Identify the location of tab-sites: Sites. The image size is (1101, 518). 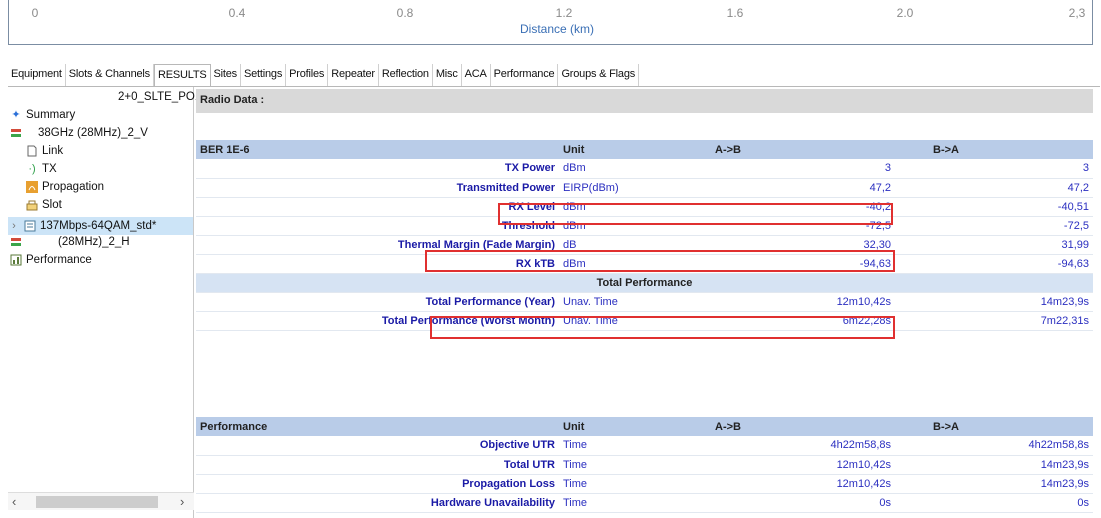
(225, 75).